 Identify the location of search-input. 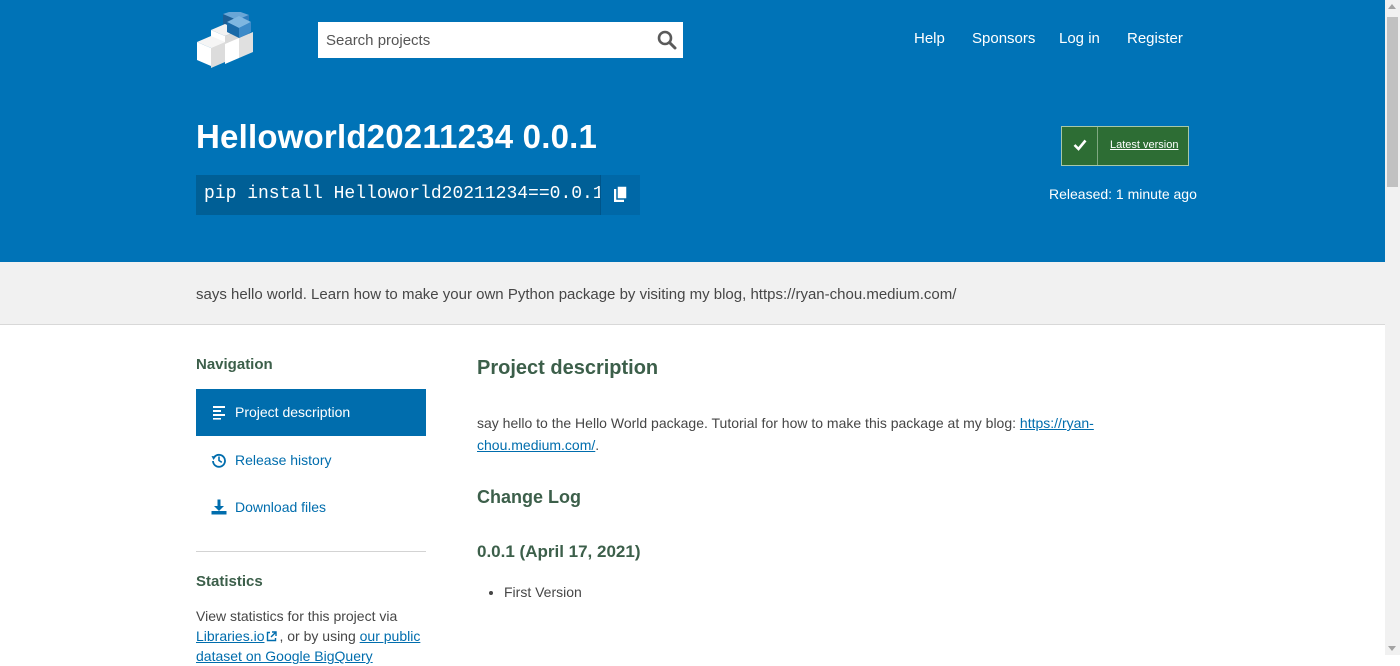
(478, 40).